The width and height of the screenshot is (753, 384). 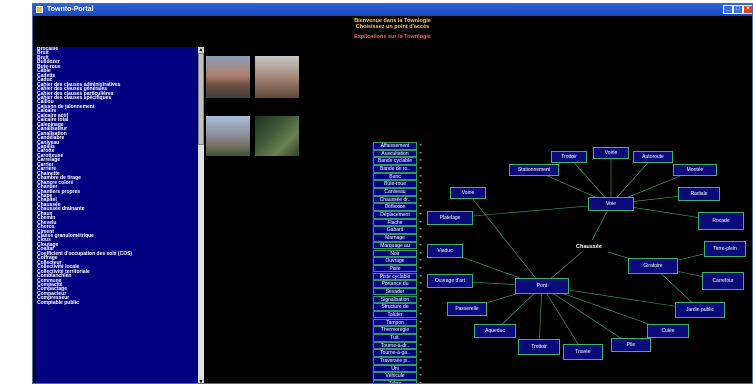 What do you see at coordinates (583, 352) in the screenshot?
I see `graph-node-travee: Travée` at bounding box center [583, 352].